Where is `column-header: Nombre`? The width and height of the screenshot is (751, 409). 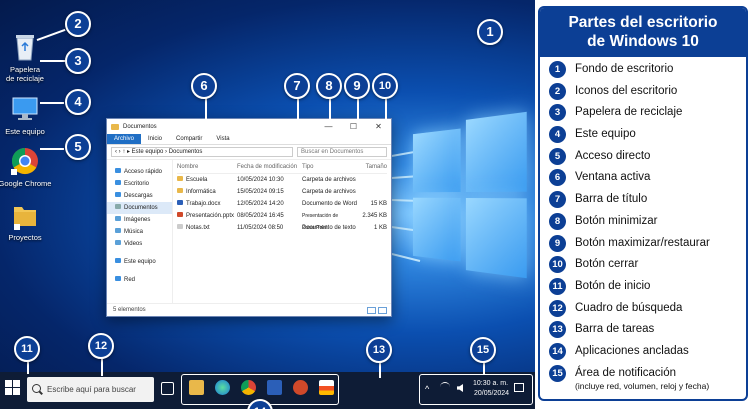
column-header: Nombre is located at coordinates (207, 167).